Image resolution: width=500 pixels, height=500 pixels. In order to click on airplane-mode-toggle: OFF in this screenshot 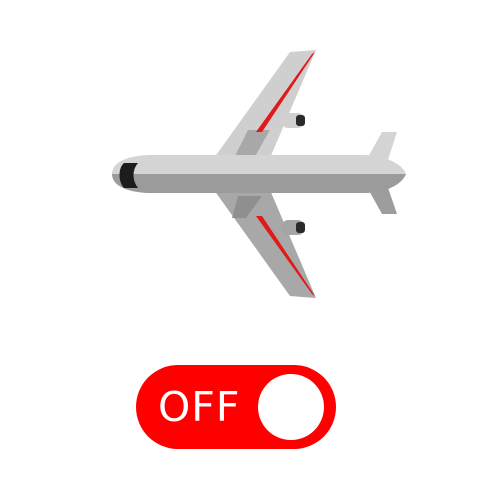, I will do `click(236, 407)`.